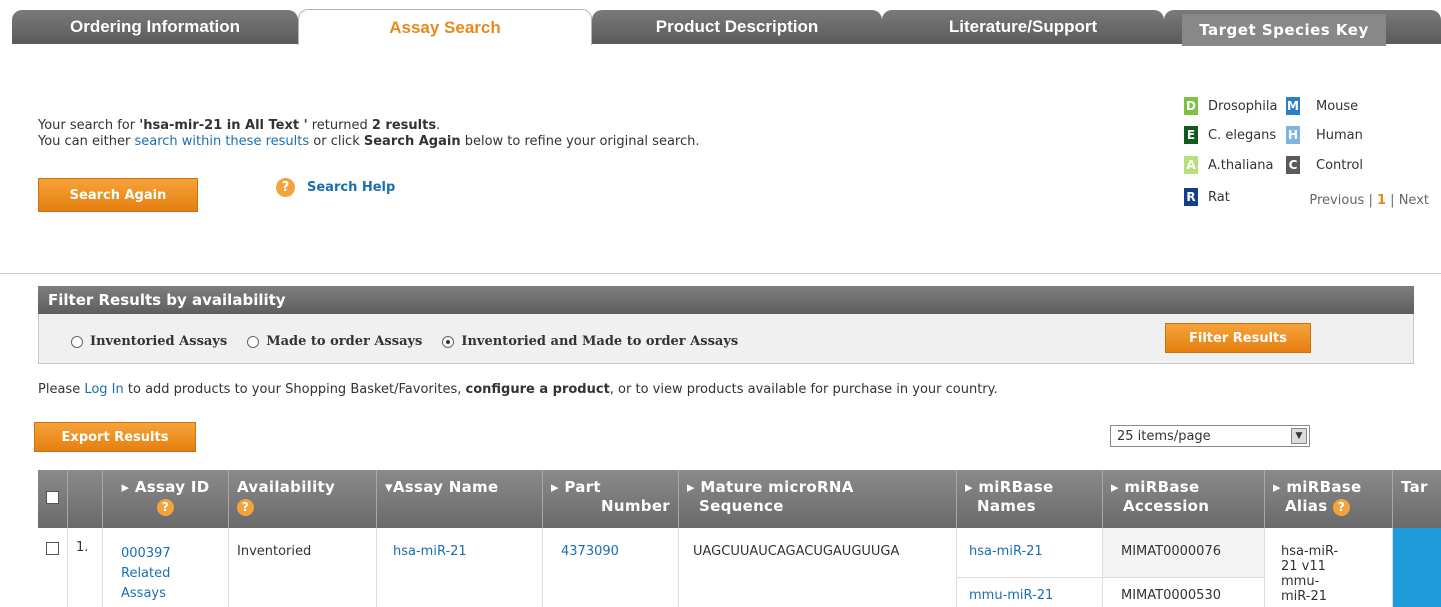  What do you see at coordinates (53, 567) in the screenshot?
I see `row-select-cell` at bounding box center [53, 567].